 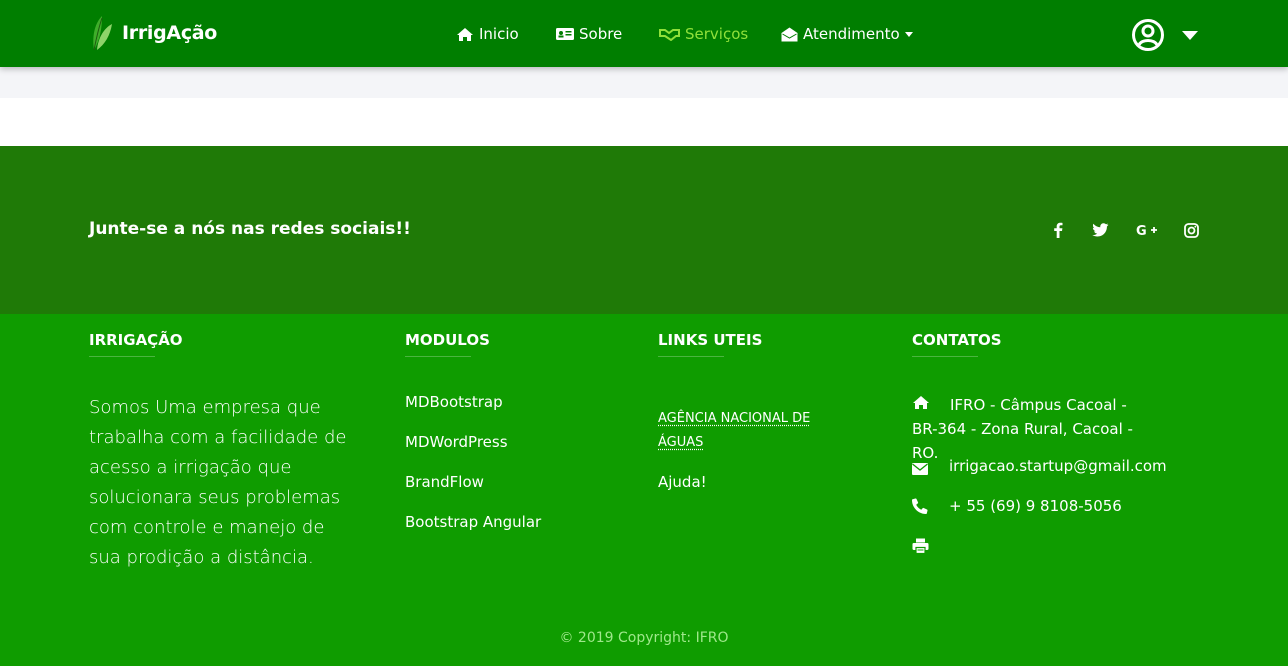 I want to click on footer-title-irrigacao: IRRIGAÇÃO, so click(x=136, y=340).